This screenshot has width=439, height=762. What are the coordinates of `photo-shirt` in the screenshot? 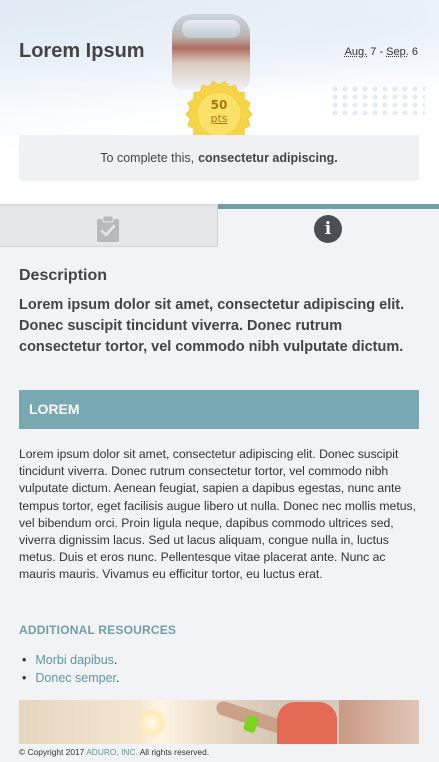 It's located at (307, 723).